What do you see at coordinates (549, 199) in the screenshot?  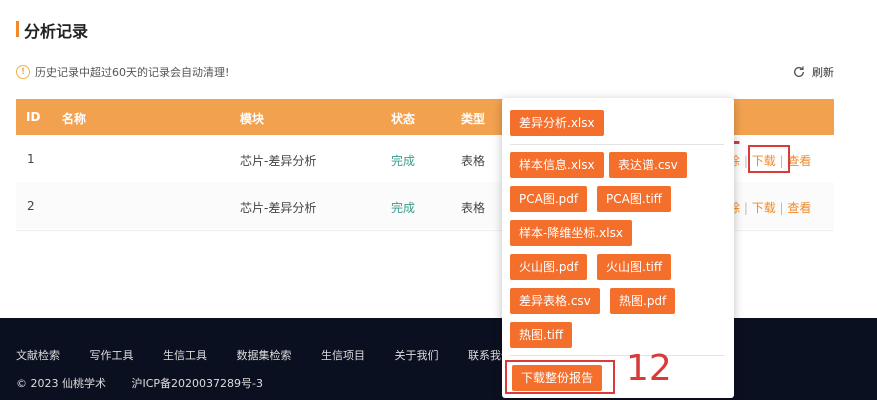 I see `file-button: PCA图.pdf` at bounding box center [549, 199].